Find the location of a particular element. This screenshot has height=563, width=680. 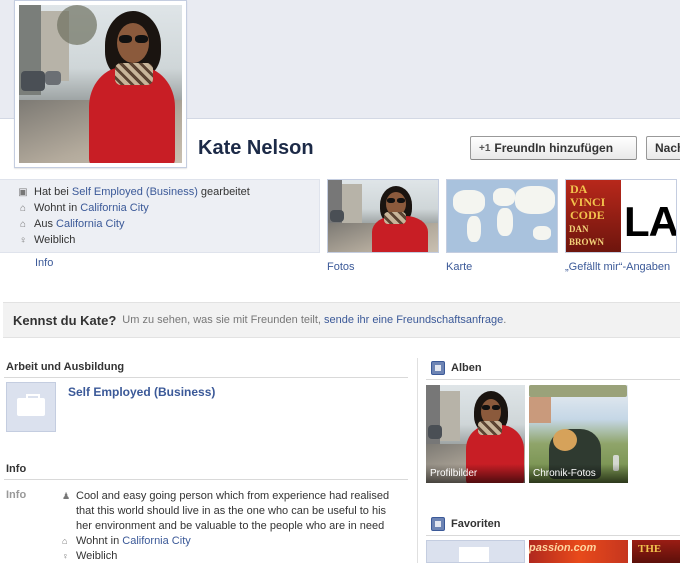

likes-label: „Gefällt mir“-Angaben is located at coordinates (617, 267).